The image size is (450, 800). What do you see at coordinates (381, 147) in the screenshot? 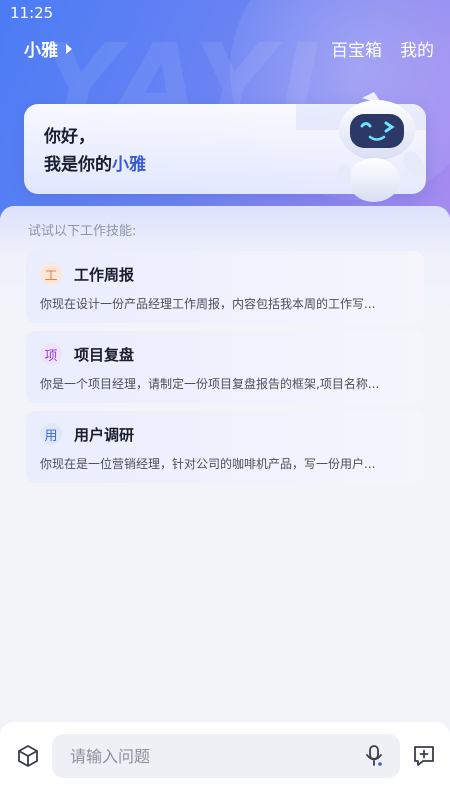
I see `robot-mascot-icon` at bounding box center [381, 147].